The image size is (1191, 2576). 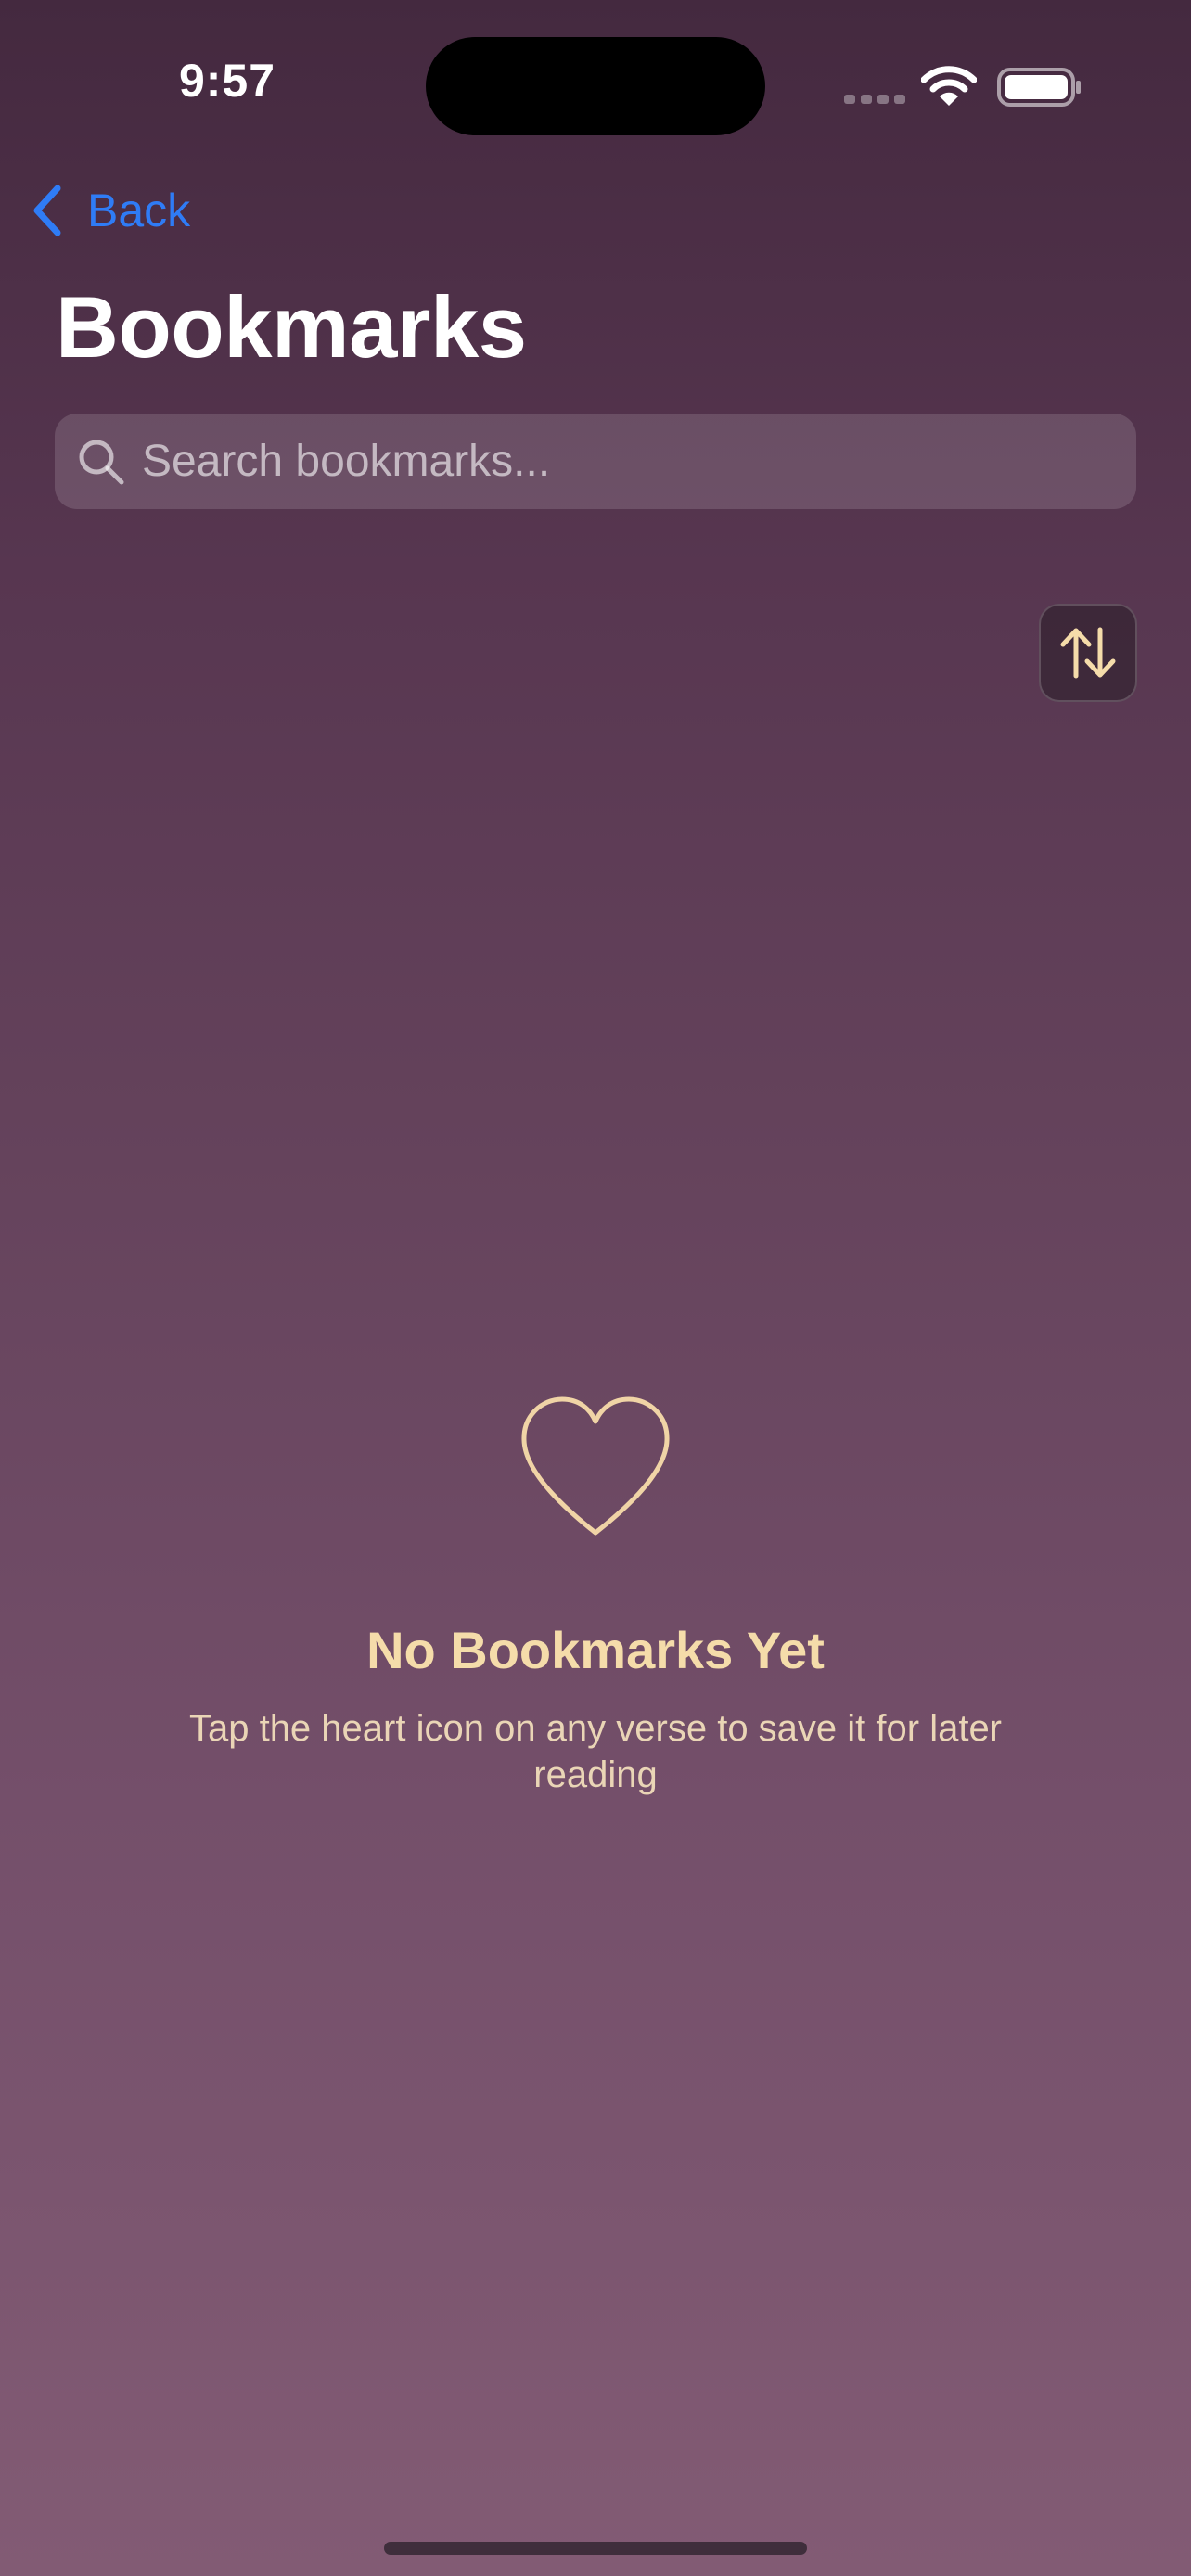 I want to click on status-time: 9:57, so click(x=227, y=81).